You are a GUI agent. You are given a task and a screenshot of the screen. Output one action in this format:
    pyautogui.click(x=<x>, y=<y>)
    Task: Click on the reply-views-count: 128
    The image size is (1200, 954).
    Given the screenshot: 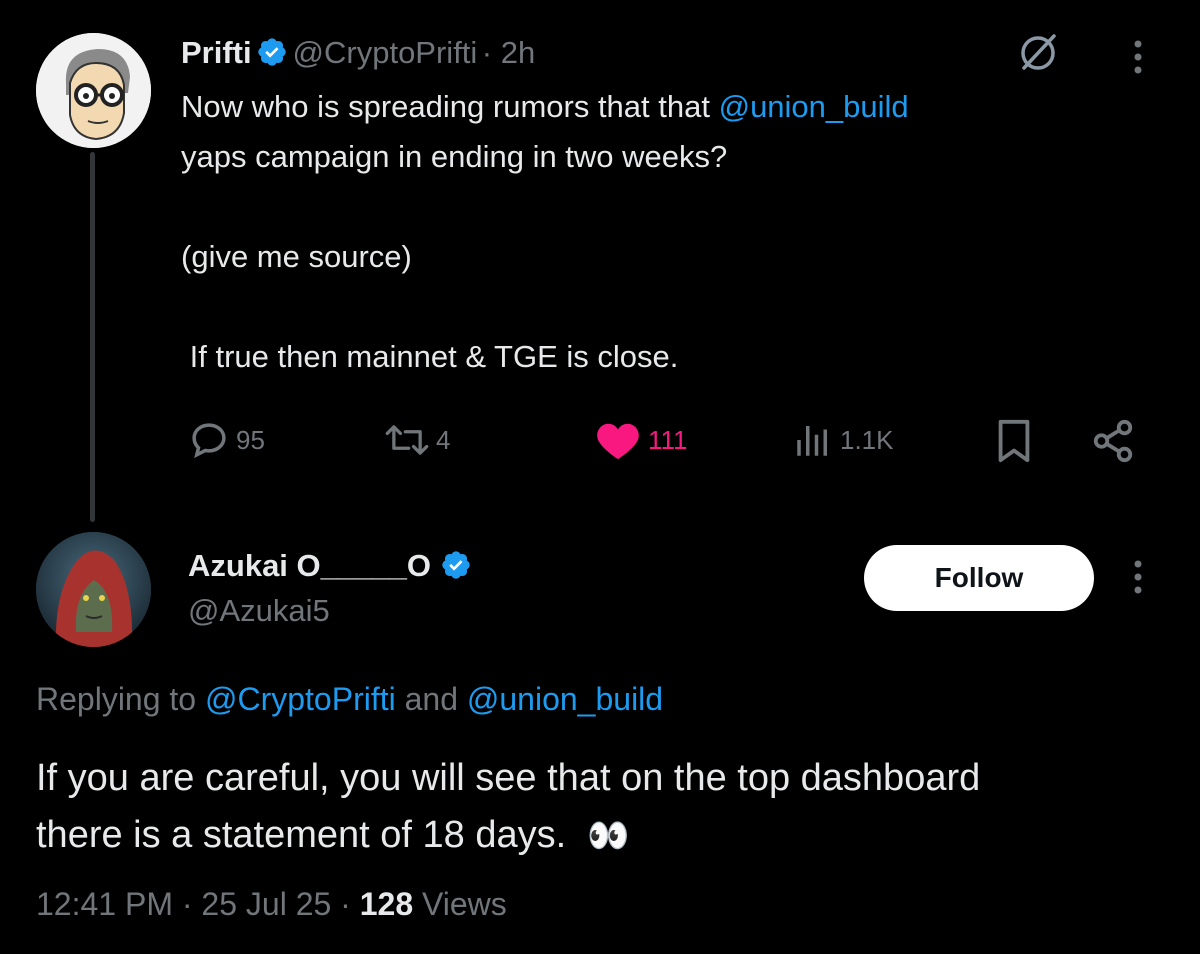 What is the action you would take?
    pyautogui.click(x=386, y=904)
    